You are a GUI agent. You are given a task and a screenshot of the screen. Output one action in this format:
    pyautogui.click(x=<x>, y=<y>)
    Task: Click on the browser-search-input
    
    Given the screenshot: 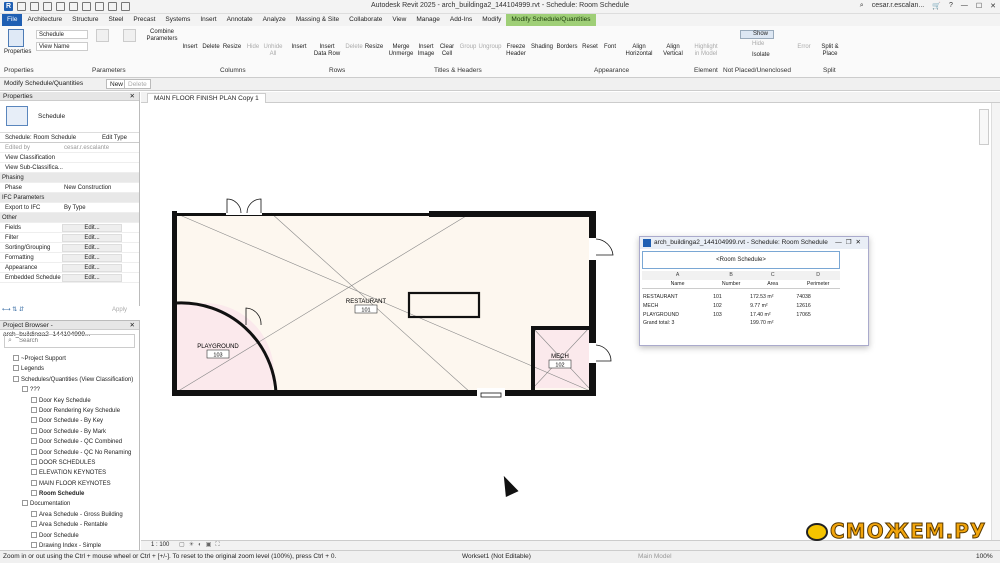 What is the action you would take?
    pyautogui.click(x=69, y=341)
    